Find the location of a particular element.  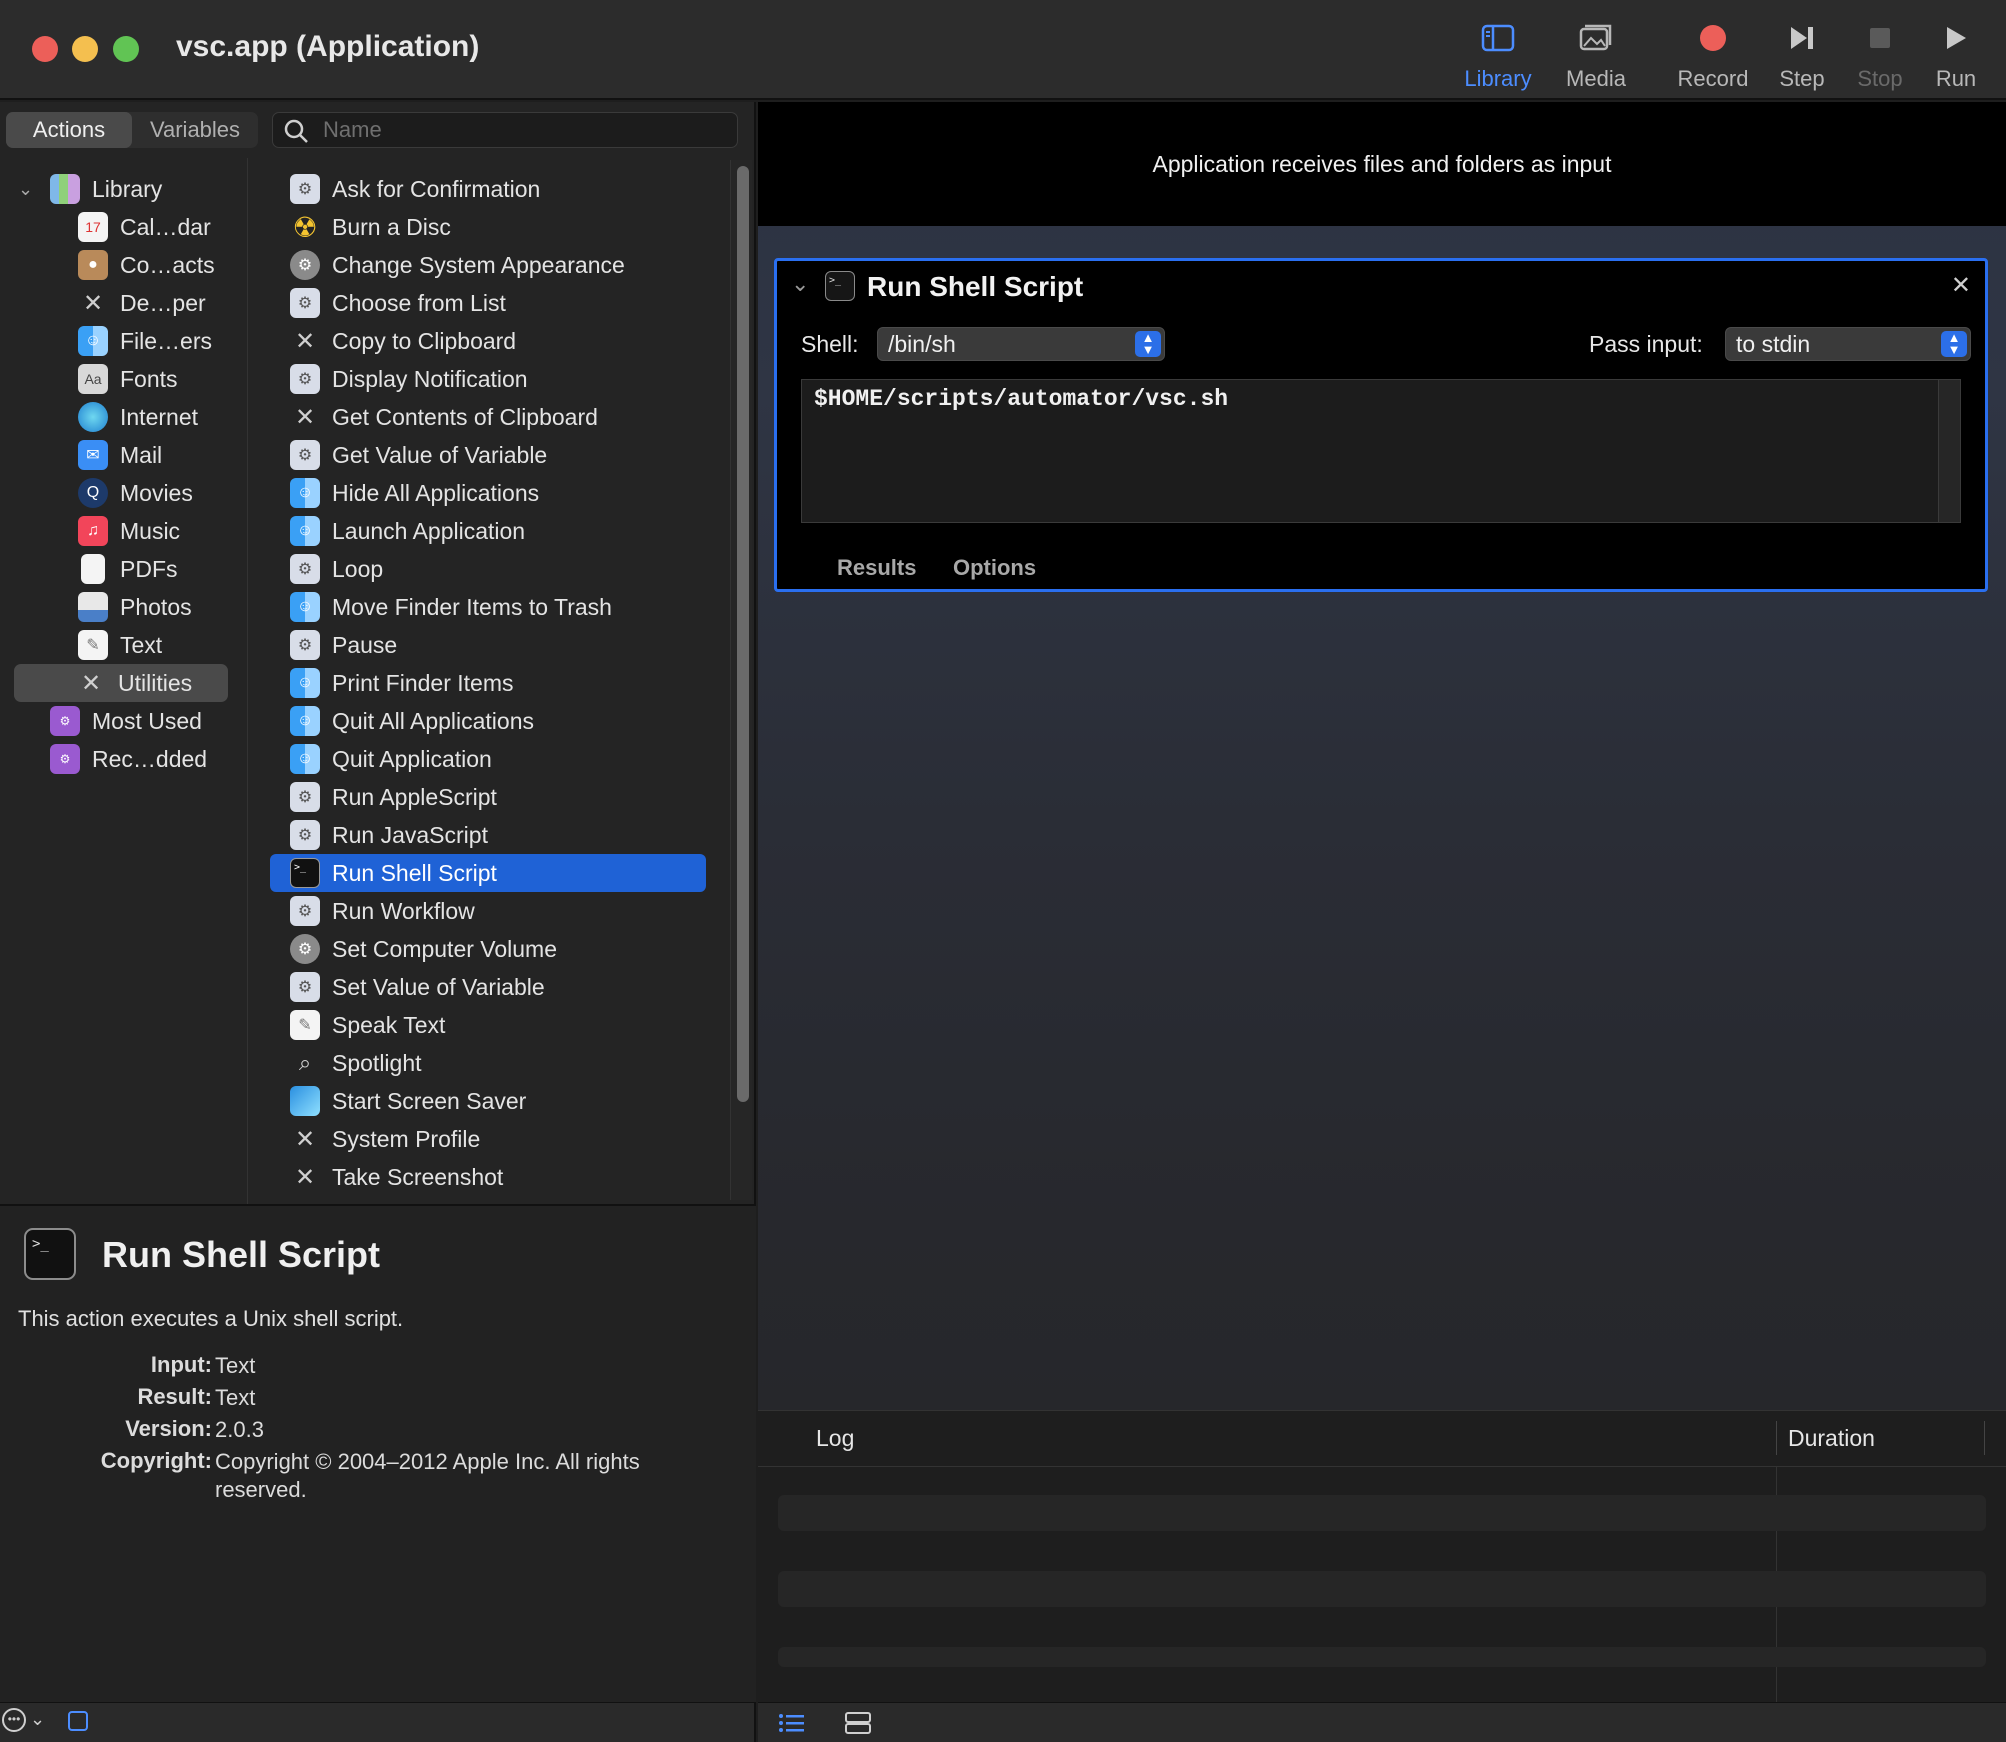

stop-toolbar-button: Stop is located at coordinates (1880, 54).